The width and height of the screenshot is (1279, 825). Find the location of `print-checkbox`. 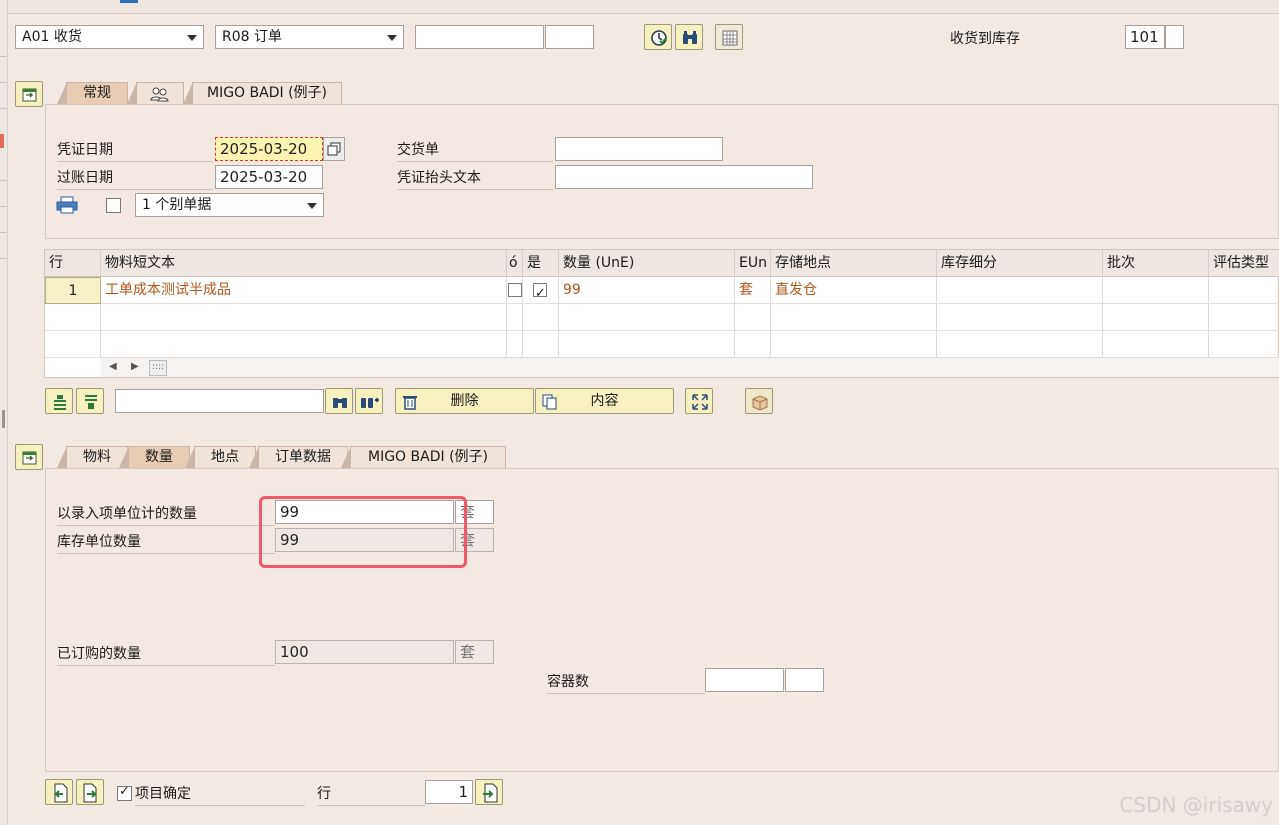

print-checkbox is located at coordinates (113, 205).